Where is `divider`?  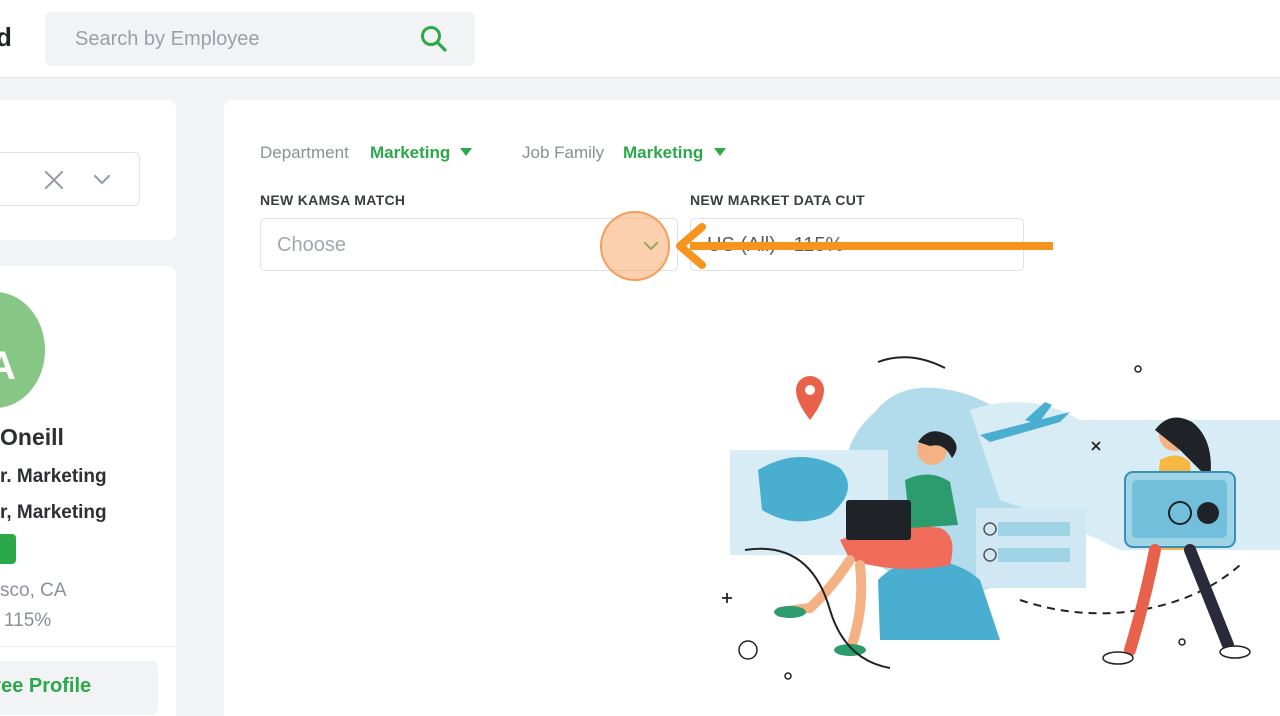
divider is located at coordinates (88, 646).